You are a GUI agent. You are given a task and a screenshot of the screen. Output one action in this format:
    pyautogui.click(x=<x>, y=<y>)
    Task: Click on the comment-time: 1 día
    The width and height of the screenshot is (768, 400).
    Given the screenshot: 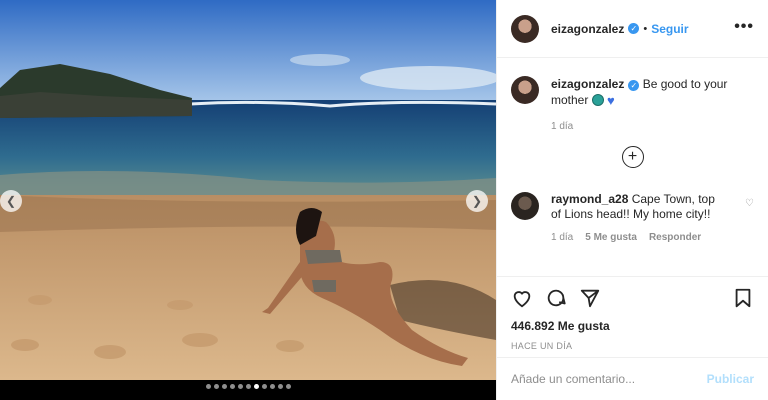 What is the action you would take?
    pyautogui.click(x=562, y=237)
    